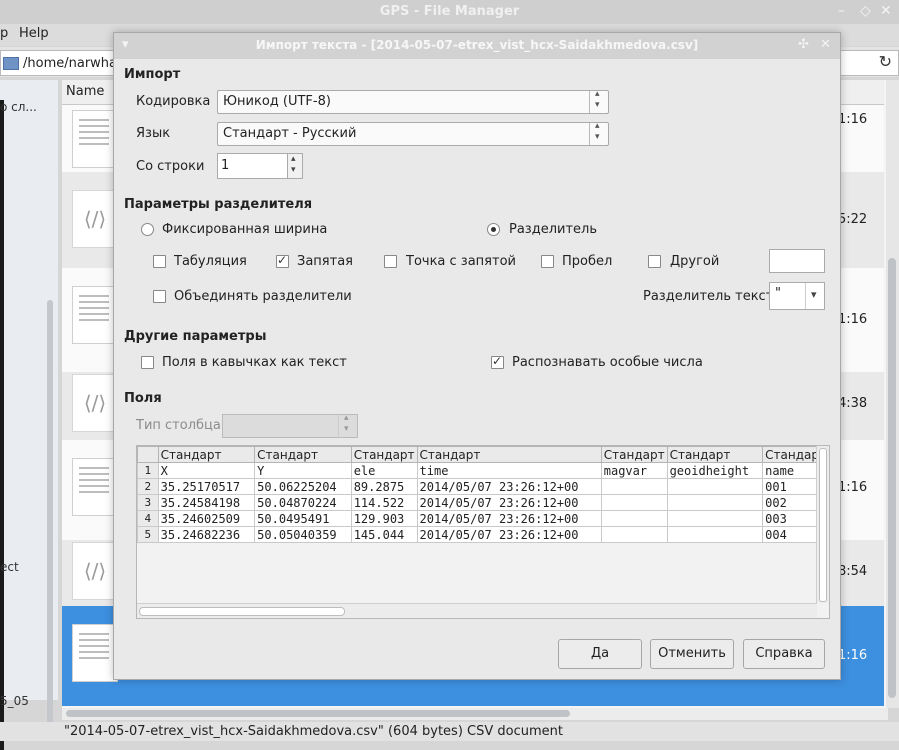 The height and width of the screenshot is (750, 899). What do you see at coordinates (853, 571) in the screenshot?
I see `file-modified-time: 8:54` at bounding box center [853, 571].